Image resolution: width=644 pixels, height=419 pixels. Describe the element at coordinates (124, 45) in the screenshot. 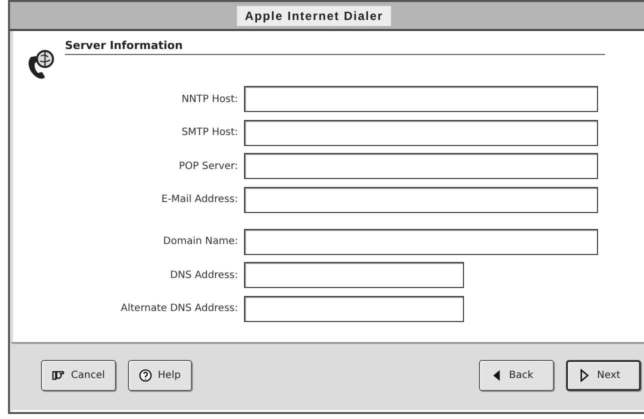

I see `section-title: Server Information` at that location.